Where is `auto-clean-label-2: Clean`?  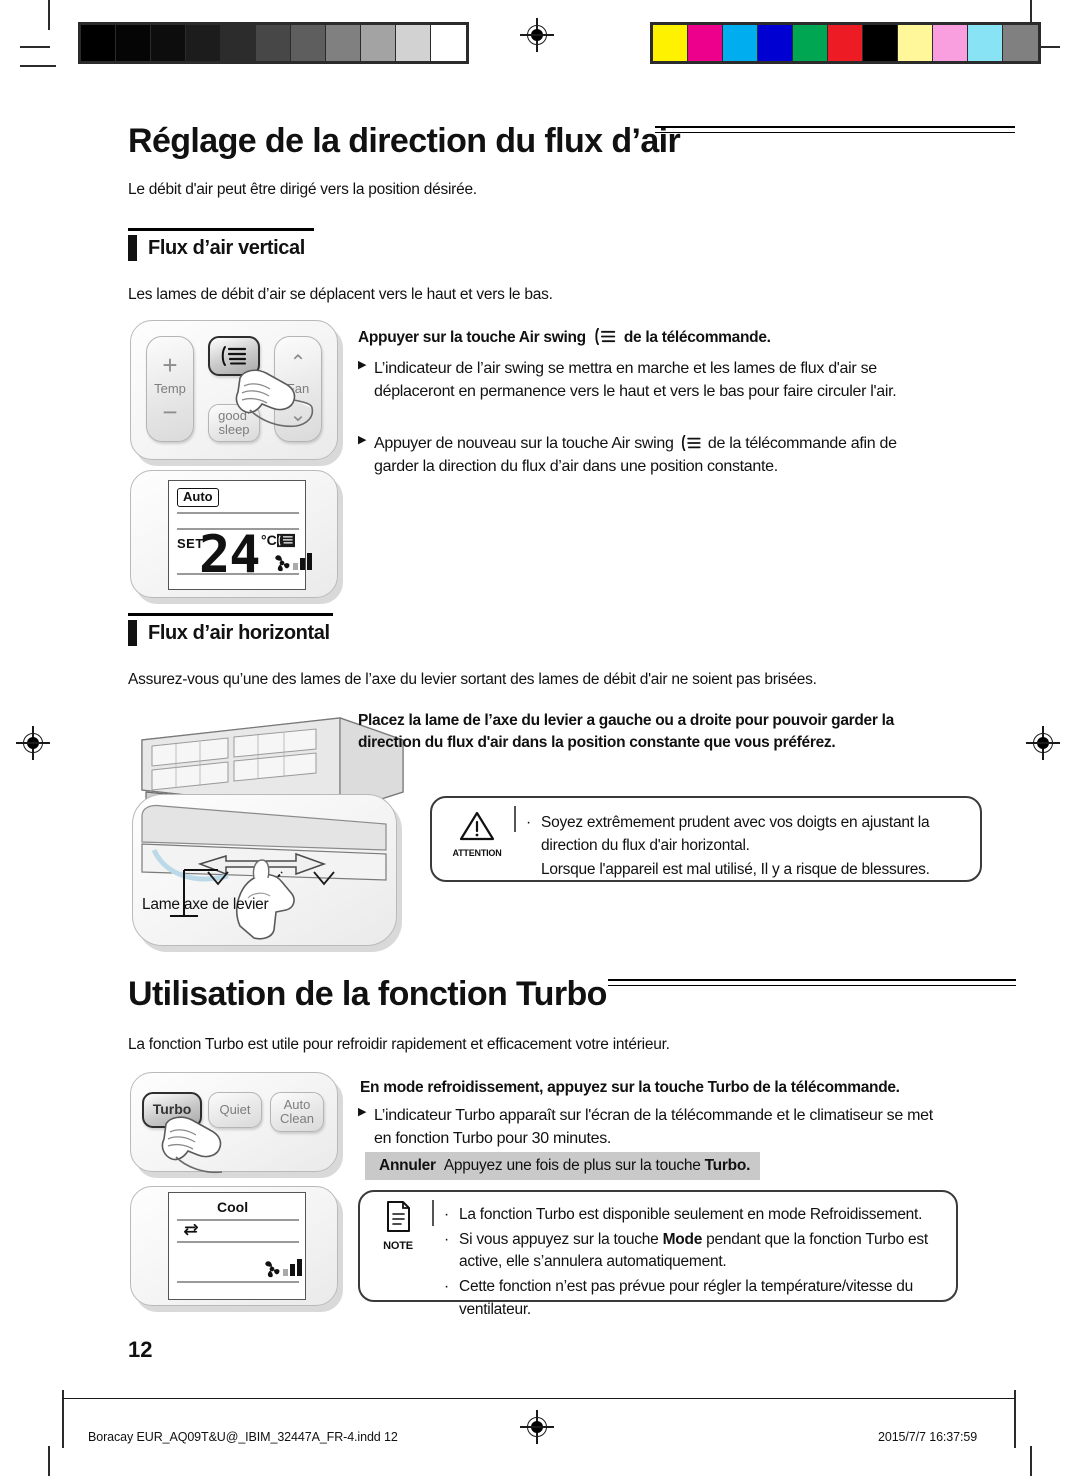 auto-clean-label-2: Clean is located at coordinates (297, 1118).